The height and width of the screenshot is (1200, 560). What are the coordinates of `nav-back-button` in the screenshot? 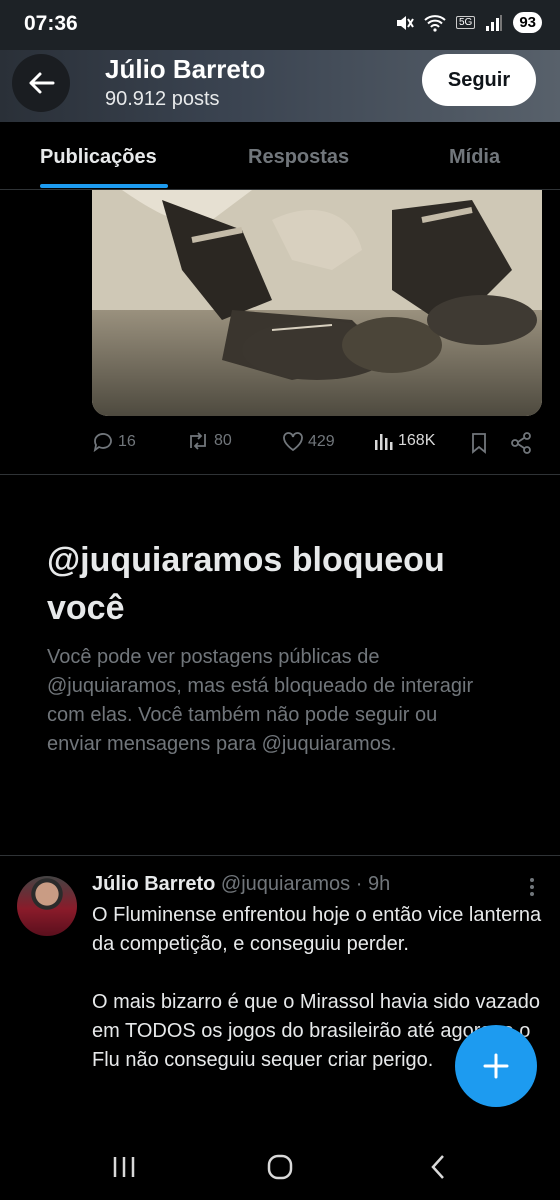 It's located at (438, 1167).